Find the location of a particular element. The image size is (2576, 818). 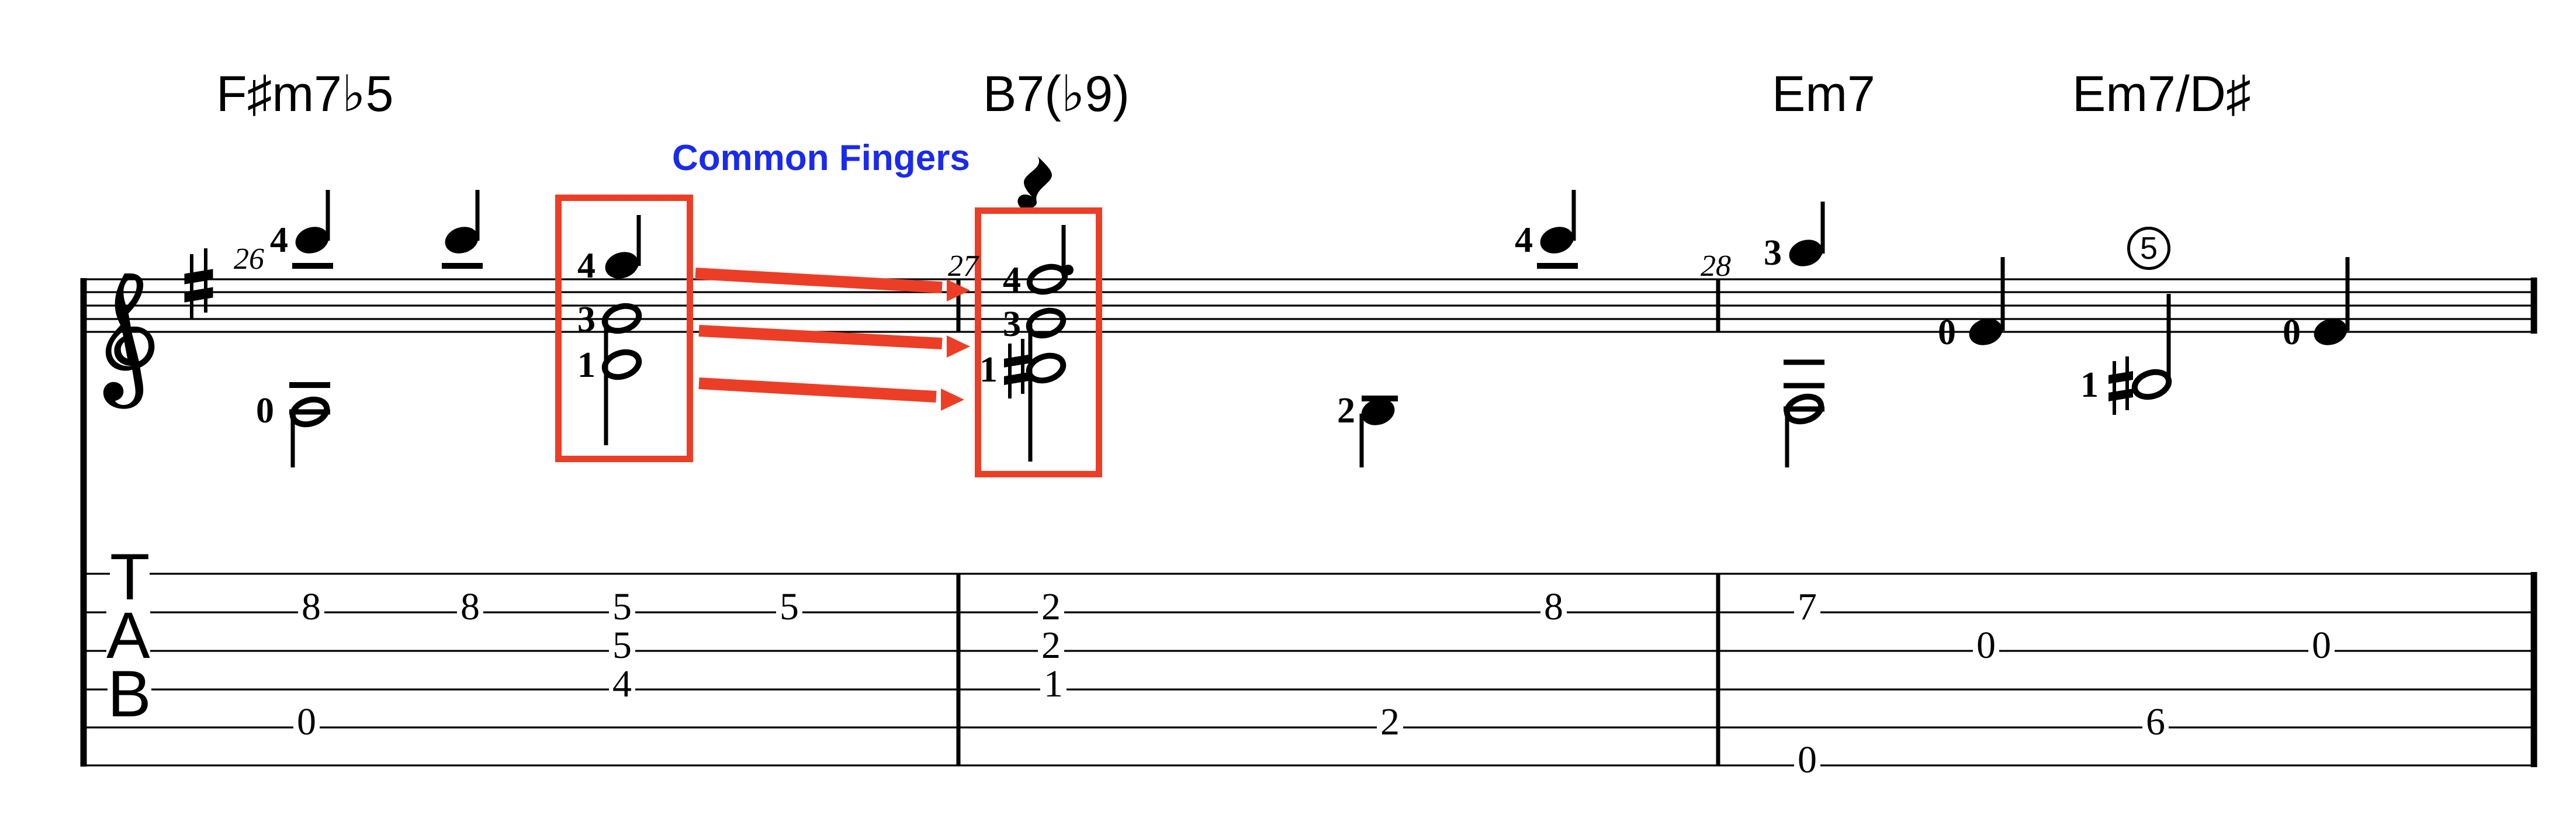

note-m28-open-quarter is located at coordinates (1987, 301).